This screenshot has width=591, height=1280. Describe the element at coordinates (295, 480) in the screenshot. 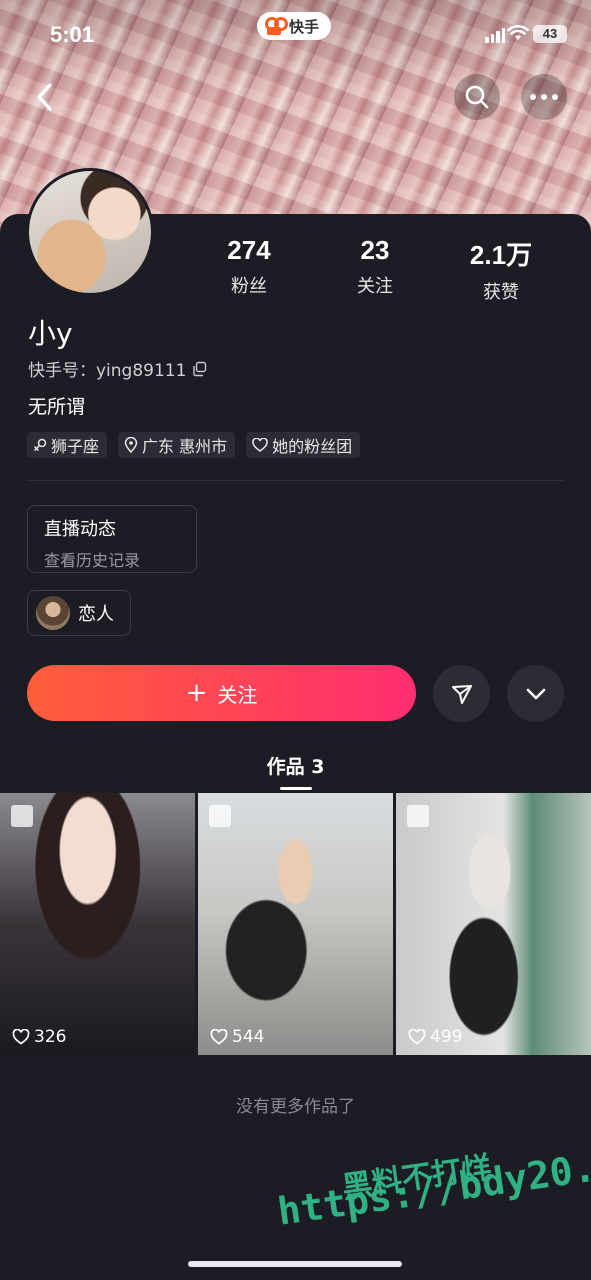

I see `section-divider` at that location.